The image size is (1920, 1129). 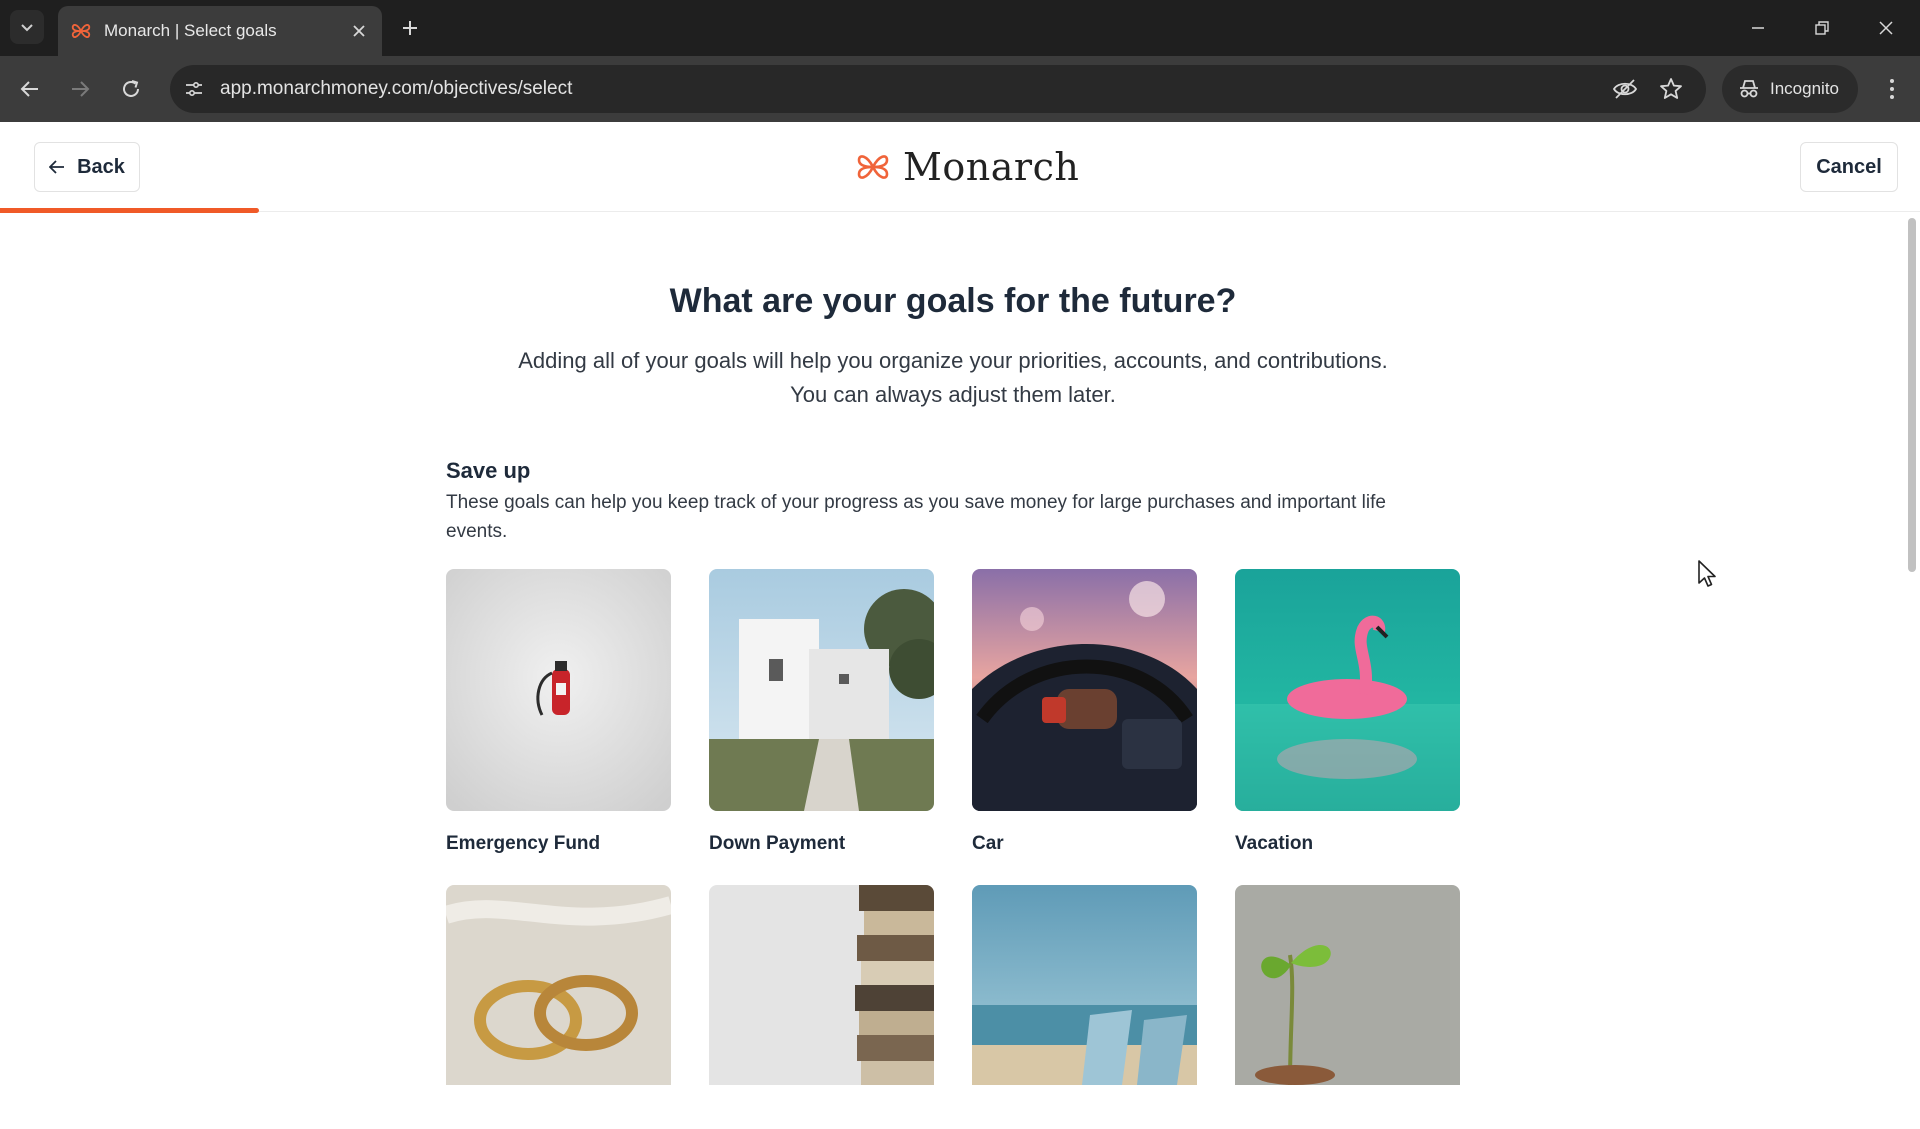 What do you see at coordinates (101, 166) in the screenshot?
I see `back-label: Back` at bounding box center [101, 166].